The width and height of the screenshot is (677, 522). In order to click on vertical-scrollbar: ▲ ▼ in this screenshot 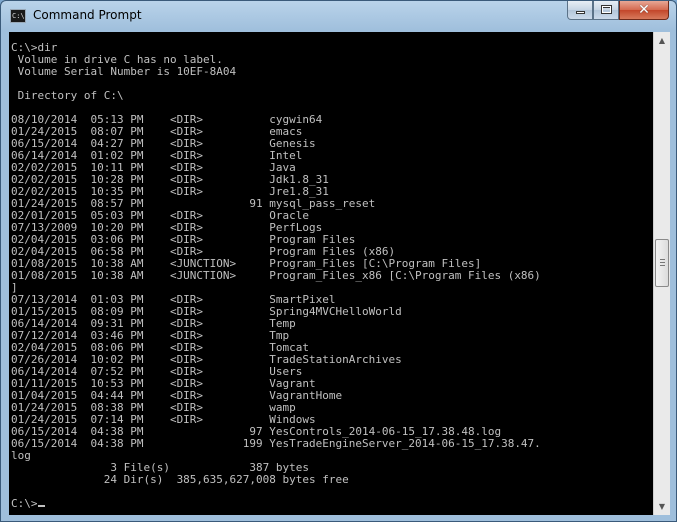, I will do `click(661, 273)`.